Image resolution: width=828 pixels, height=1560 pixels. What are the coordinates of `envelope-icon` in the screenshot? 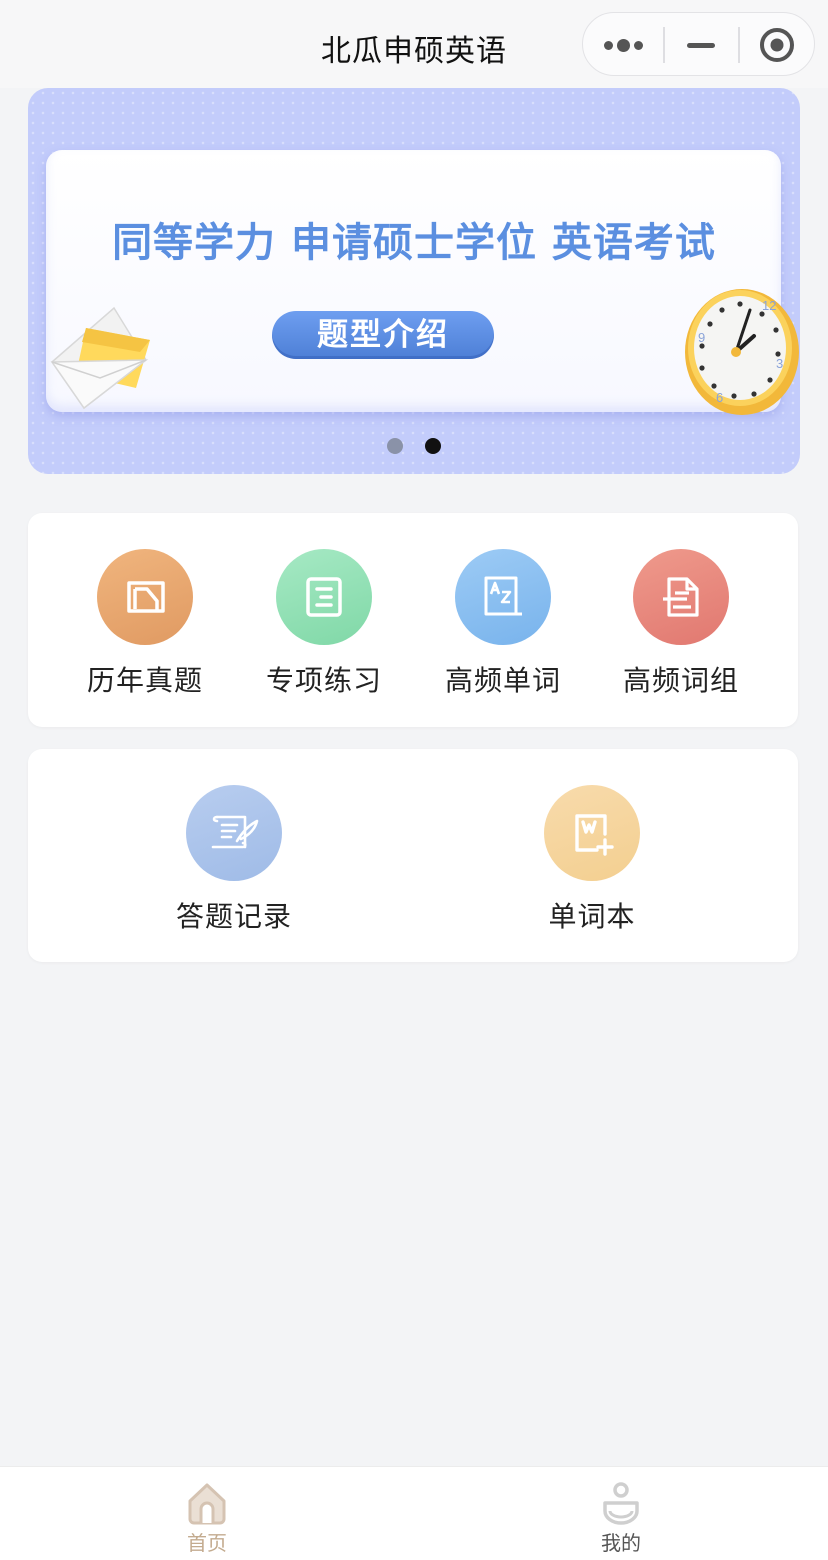 It's located at (98, 357).